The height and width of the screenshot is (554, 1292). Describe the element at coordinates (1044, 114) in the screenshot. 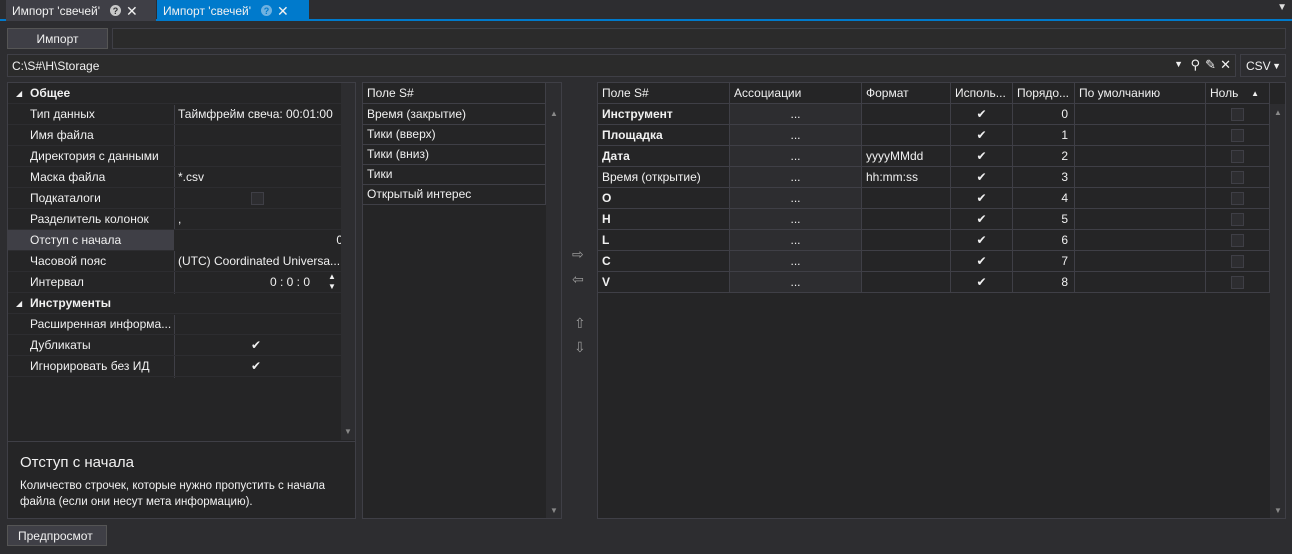

I see `order-cell: 0` at that location.